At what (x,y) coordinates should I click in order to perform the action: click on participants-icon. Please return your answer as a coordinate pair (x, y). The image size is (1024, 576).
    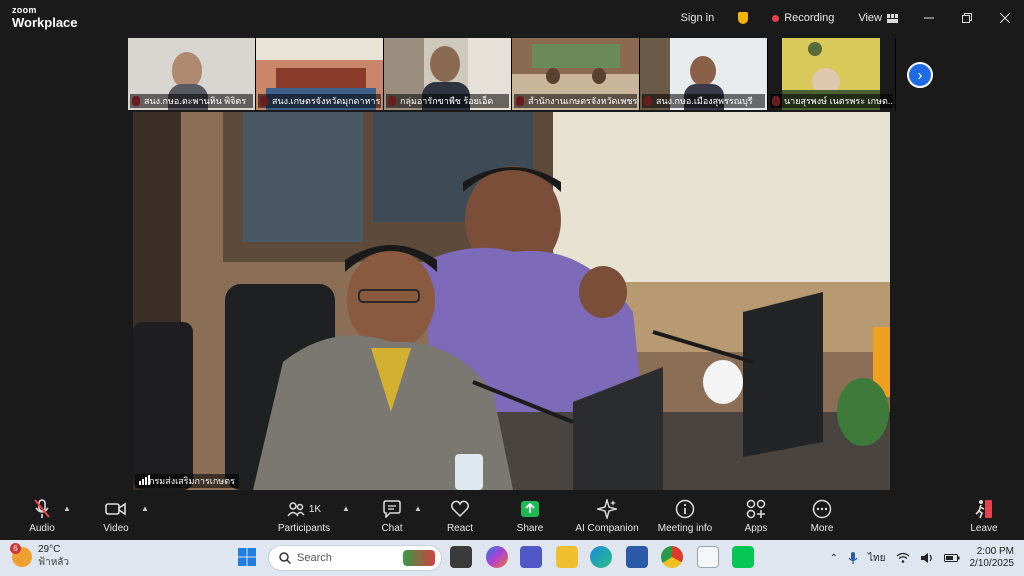
    Looking at the image, I should click on (296, 509).